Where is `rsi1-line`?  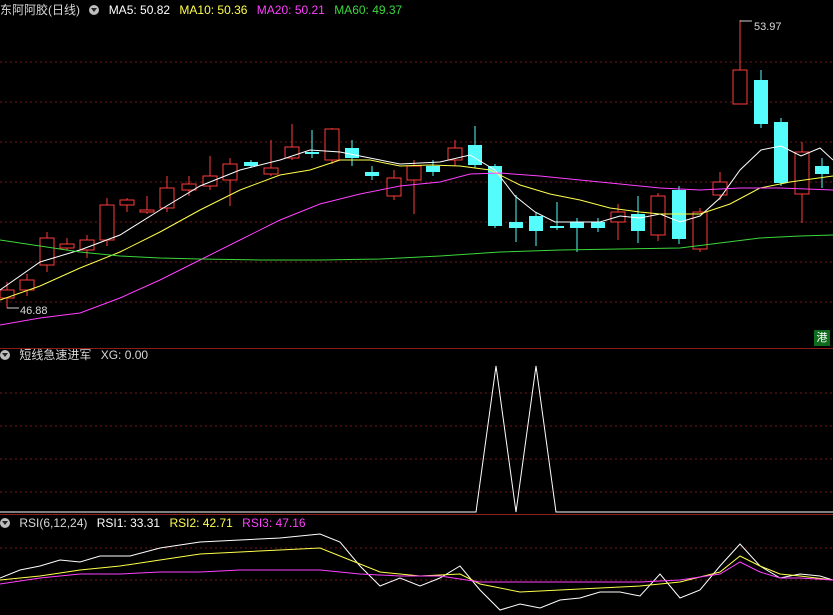
rsi1-line is located at coordinates (416, 572).